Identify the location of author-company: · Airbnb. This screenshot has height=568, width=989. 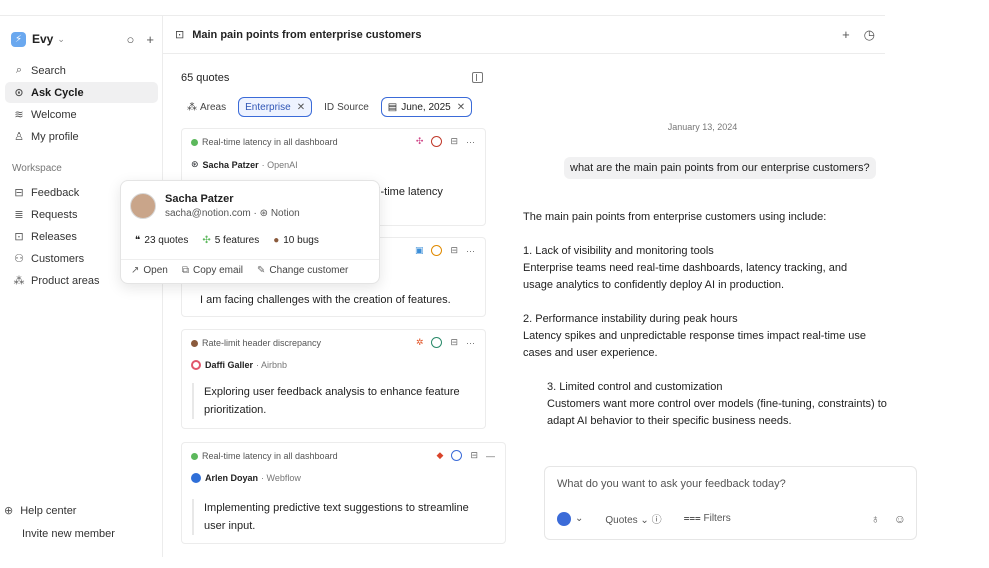
(272, 365).